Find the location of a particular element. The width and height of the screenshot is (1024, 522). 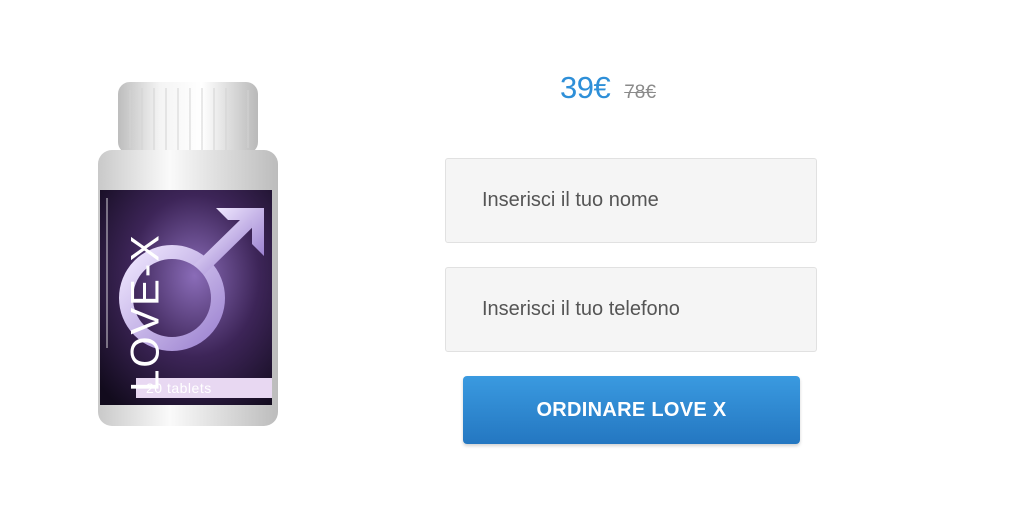

tablet-count-label: 20 tablets is located at coordinates (179, 388).